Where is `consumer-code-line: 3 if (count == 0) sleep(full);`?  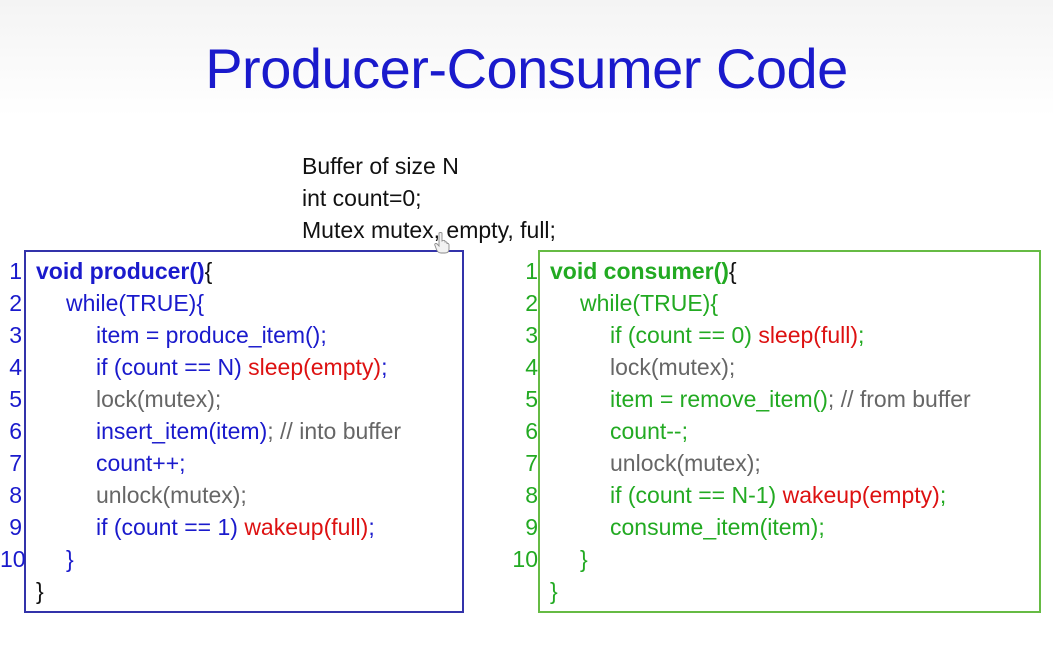
consumer-code-line: 3 if (count == 0) sleep(full); is located at coordinates (778, 335).